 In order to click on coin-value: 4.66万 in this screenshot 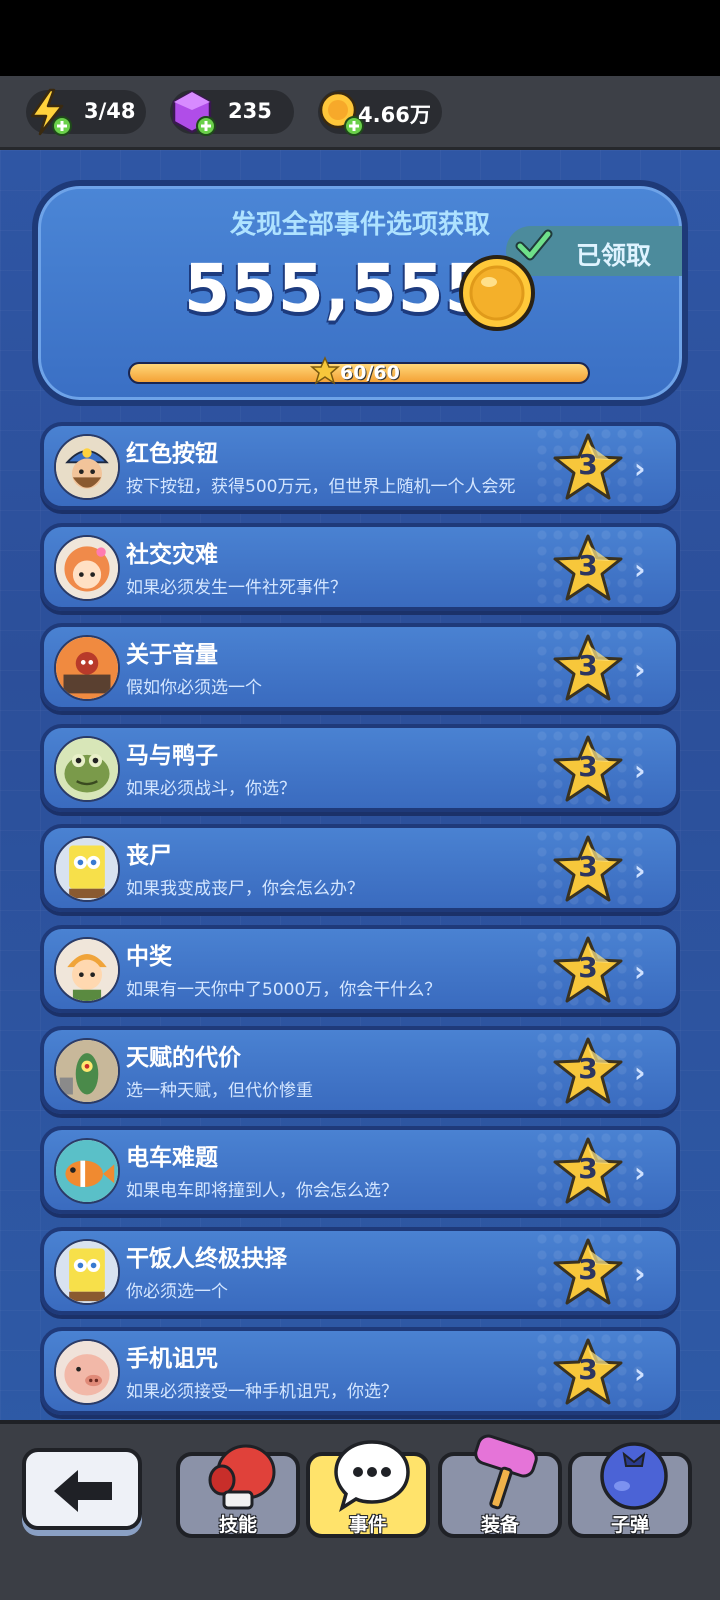, I will do `click(394, 115)`.